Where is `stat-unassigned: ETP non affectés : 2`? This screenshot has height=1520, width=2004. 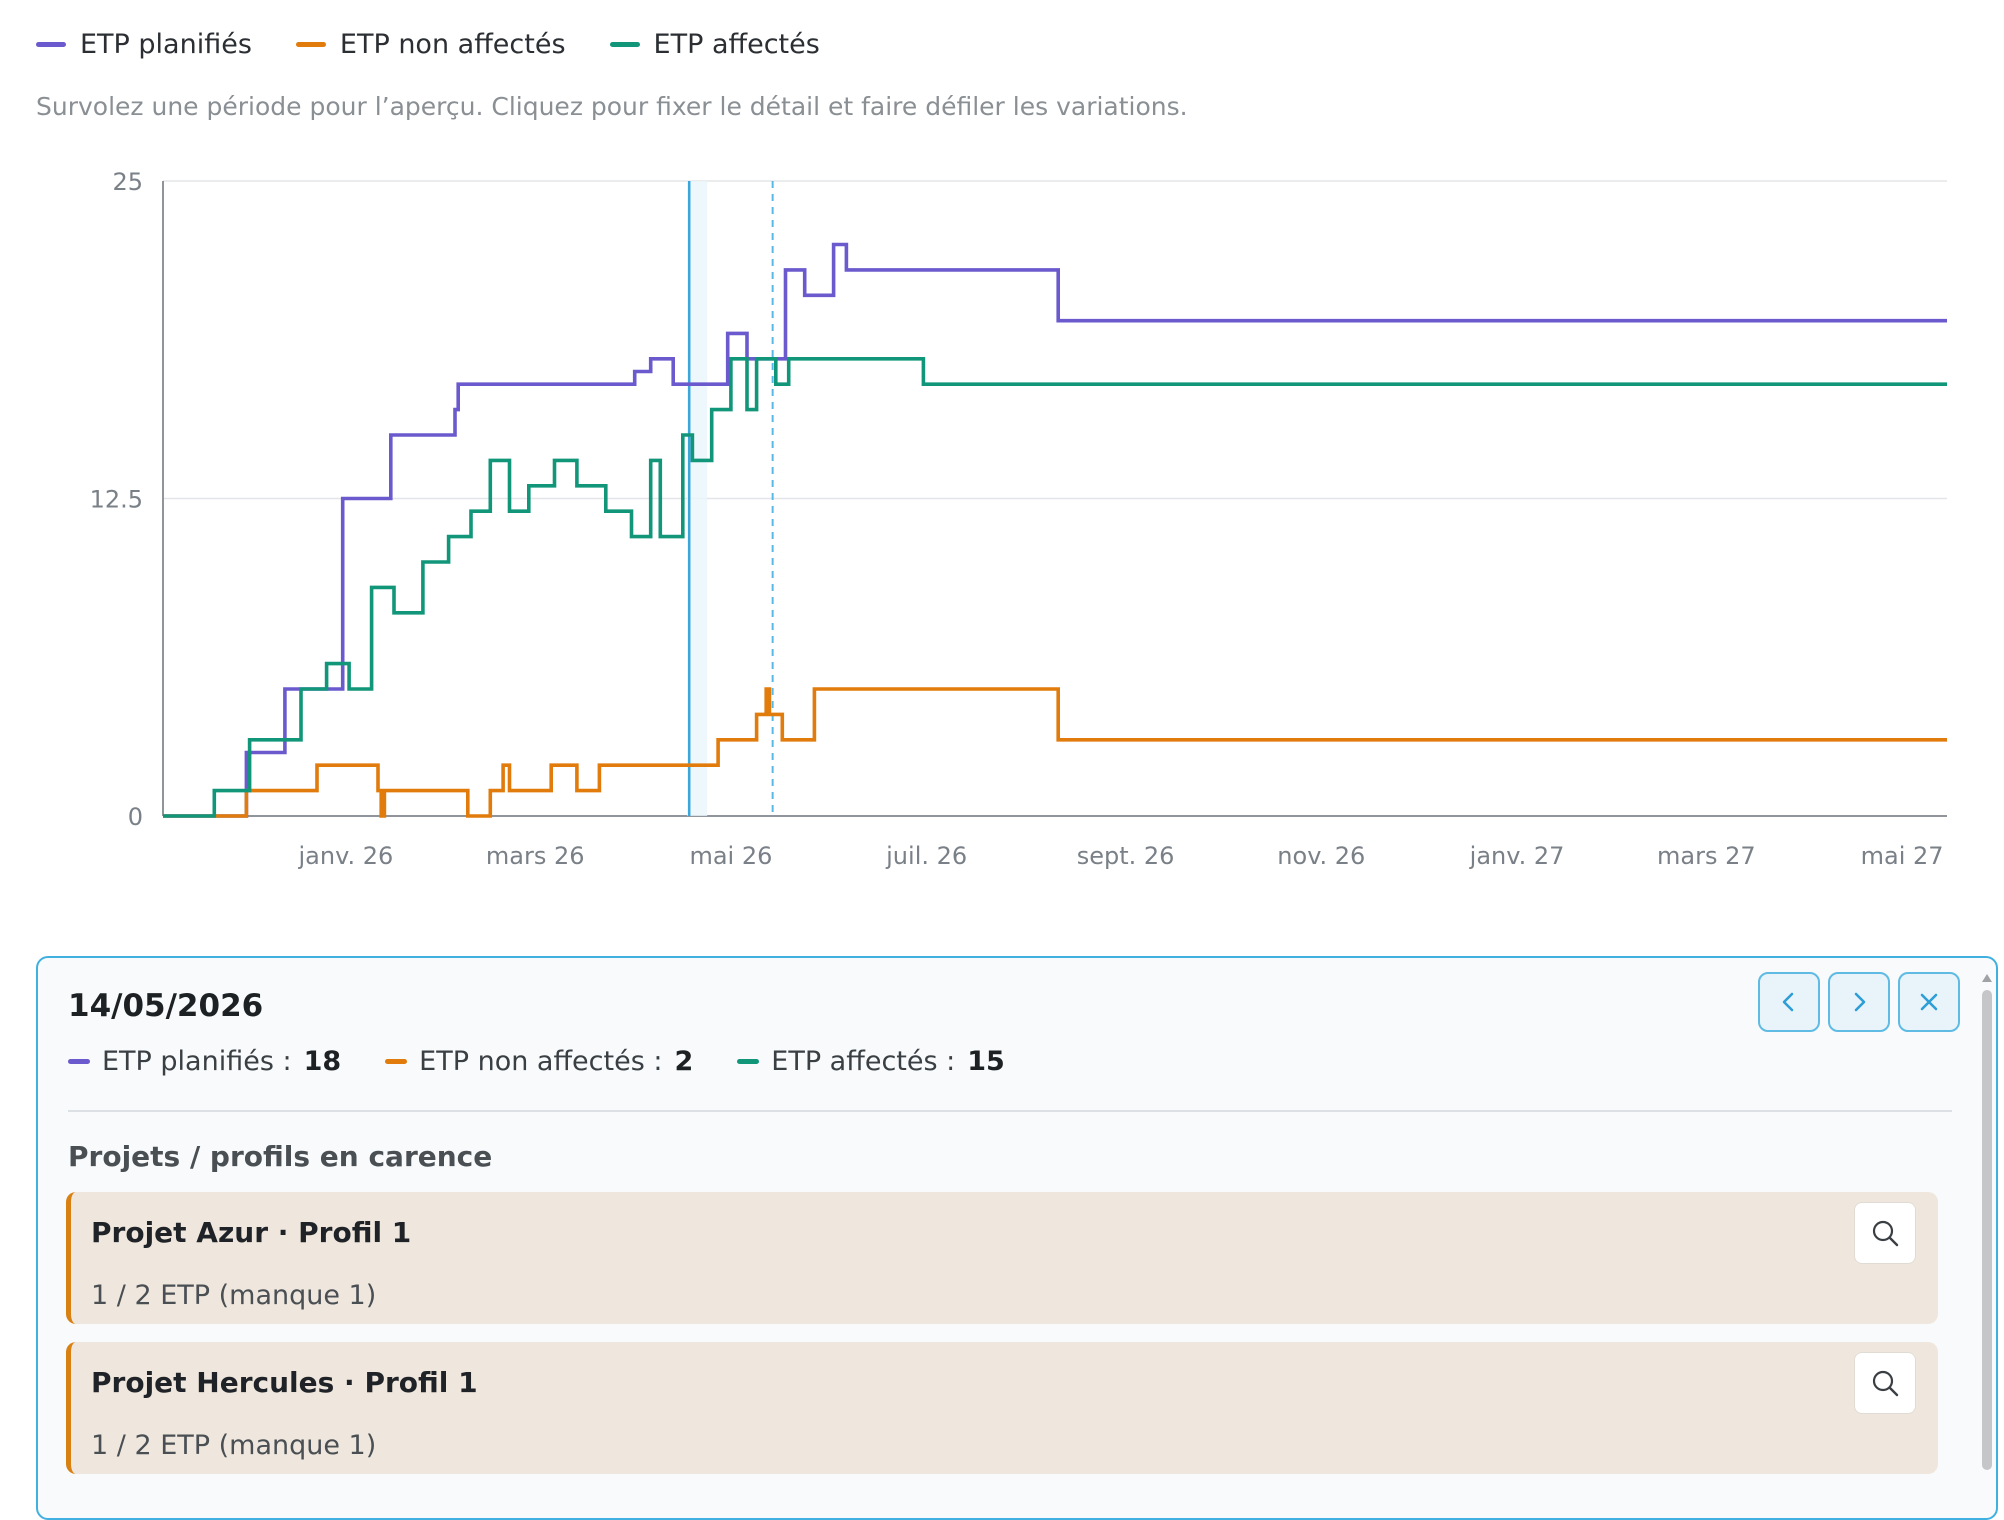
stat-unassigned: ETP non affectés : 2 is located at coordinates (539, 1061).